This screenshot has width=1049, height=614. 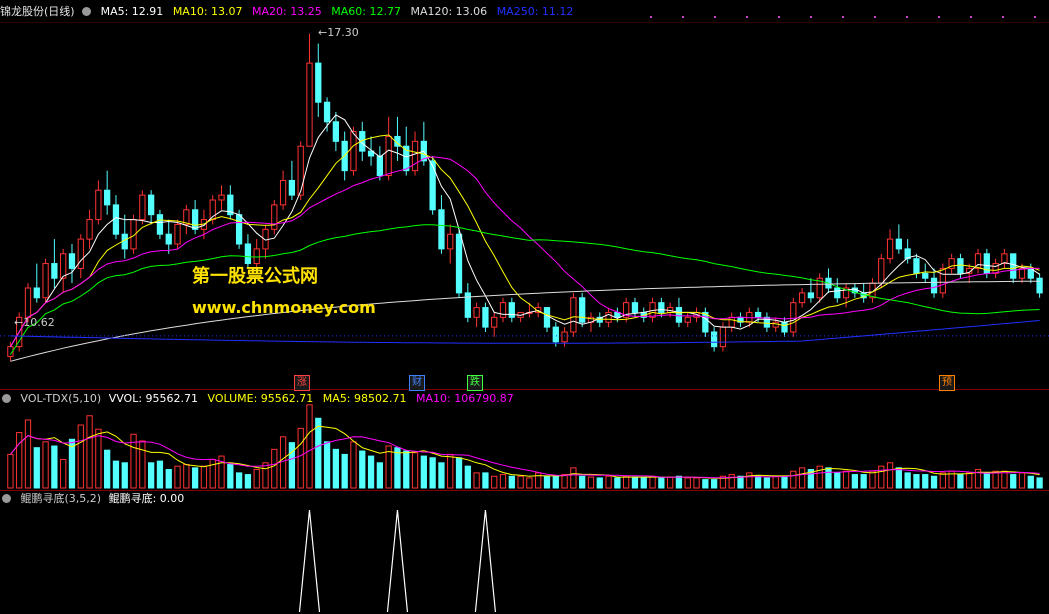 I want to click on event-marker-forecast: 预, so click(x=947, y=383).